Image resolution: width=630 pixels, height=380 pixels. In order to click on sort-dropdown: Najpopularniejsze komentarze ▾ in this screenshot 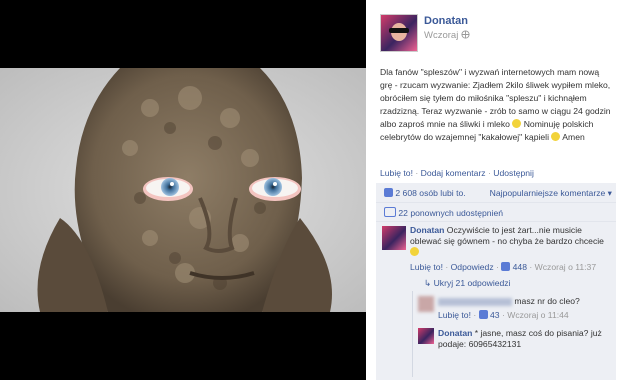, I will do `click(551, 193)`.